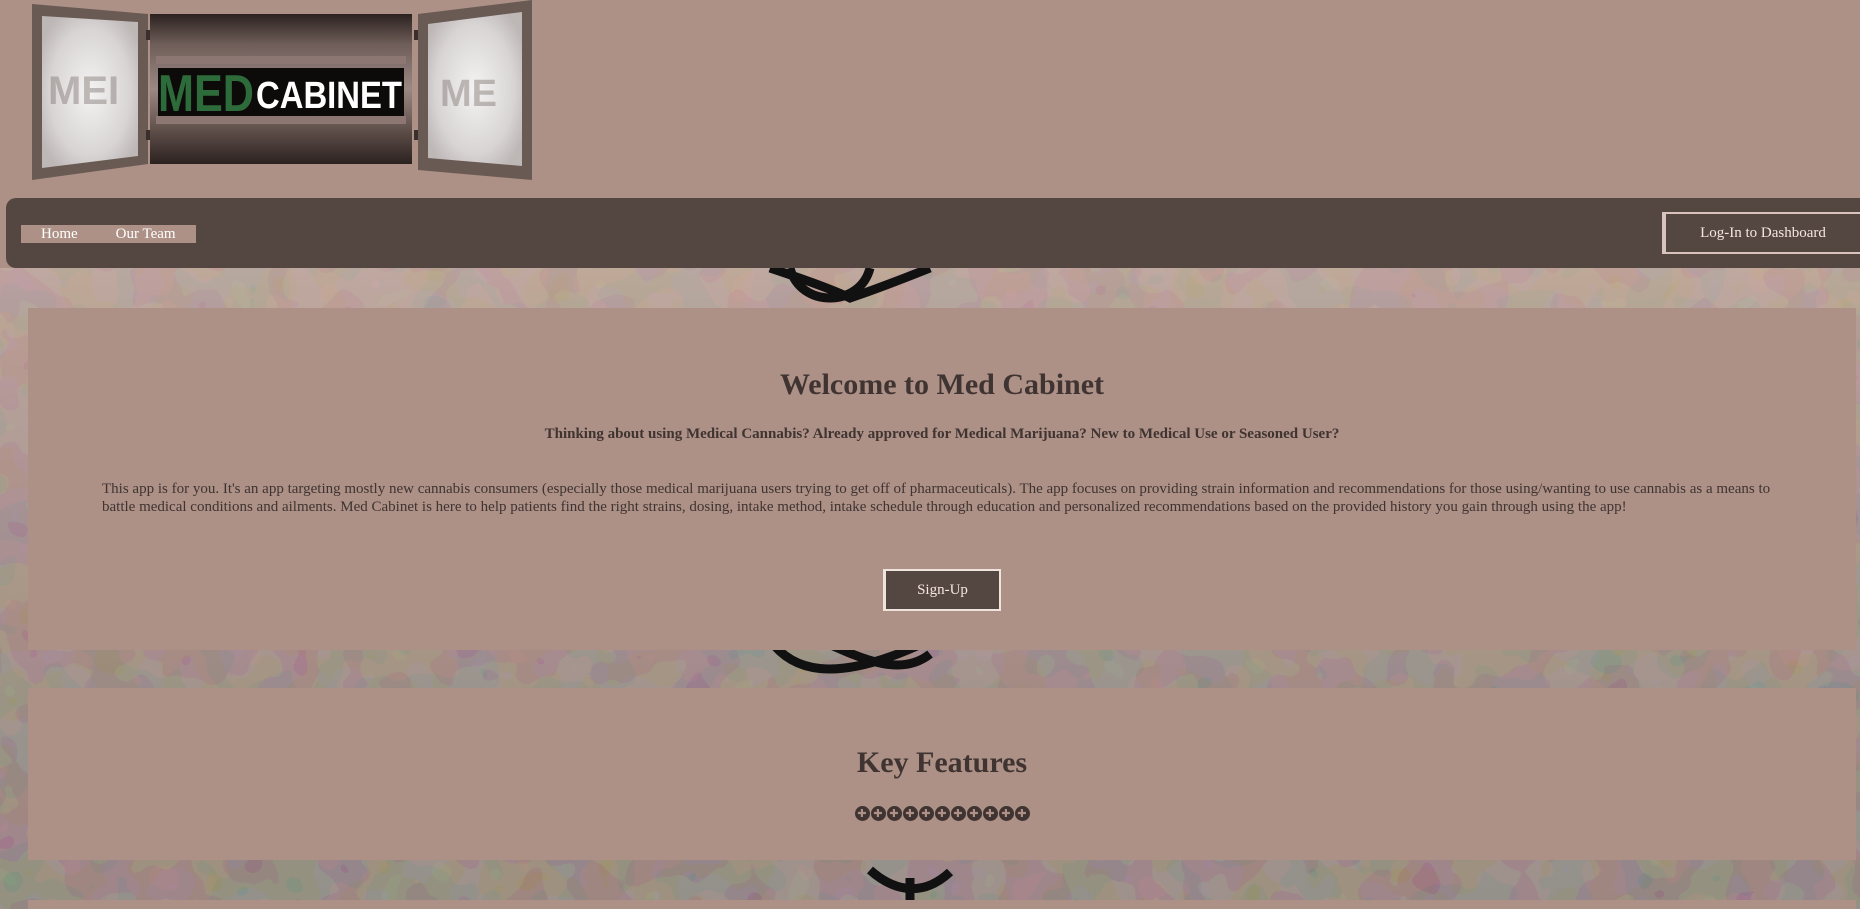  I want to click on logo-ghost-left: MEI, so click(83, 91).